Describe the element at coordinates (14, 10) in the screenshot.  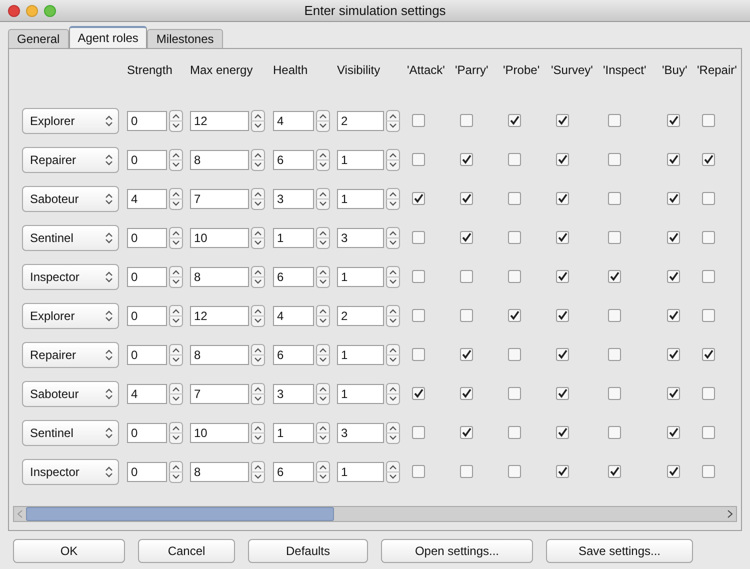
I see `close-icon` at that location.